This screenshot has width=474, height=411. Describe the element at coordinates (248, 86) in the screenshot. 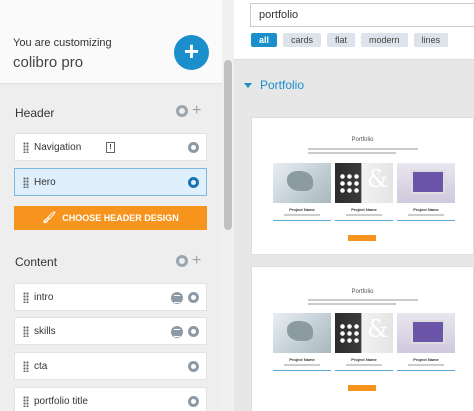

I see `caret-down-icon` at that location.